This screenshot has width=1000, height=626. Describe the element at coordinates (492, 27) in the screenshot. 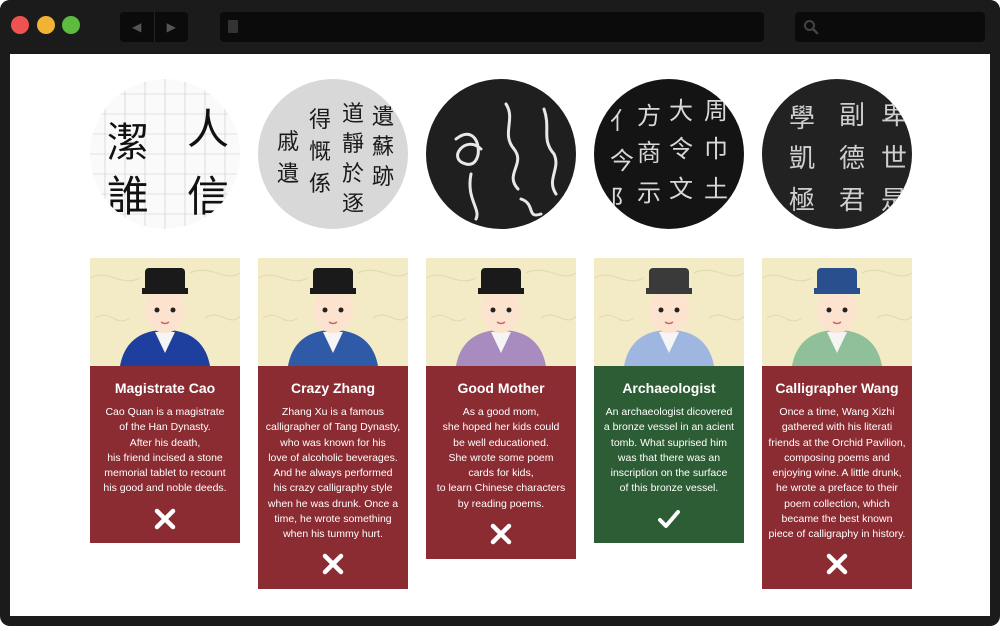

I see `address-bar` at that location.